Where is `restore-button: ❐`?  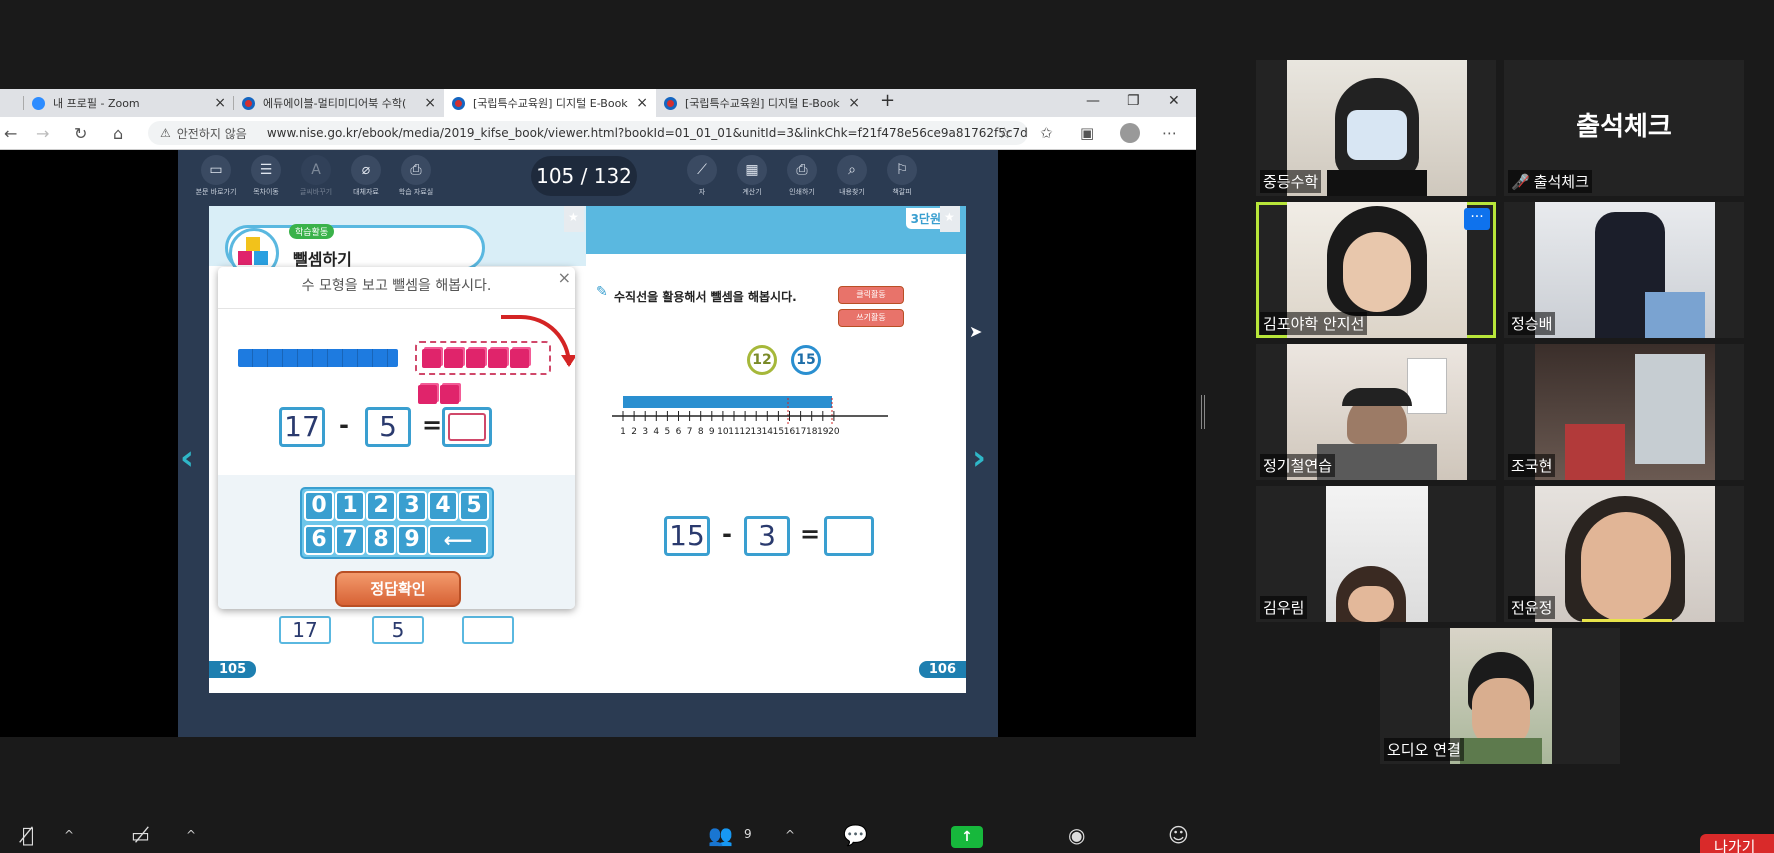 restore-button: ❐ is located at coordinates (1133, 101).